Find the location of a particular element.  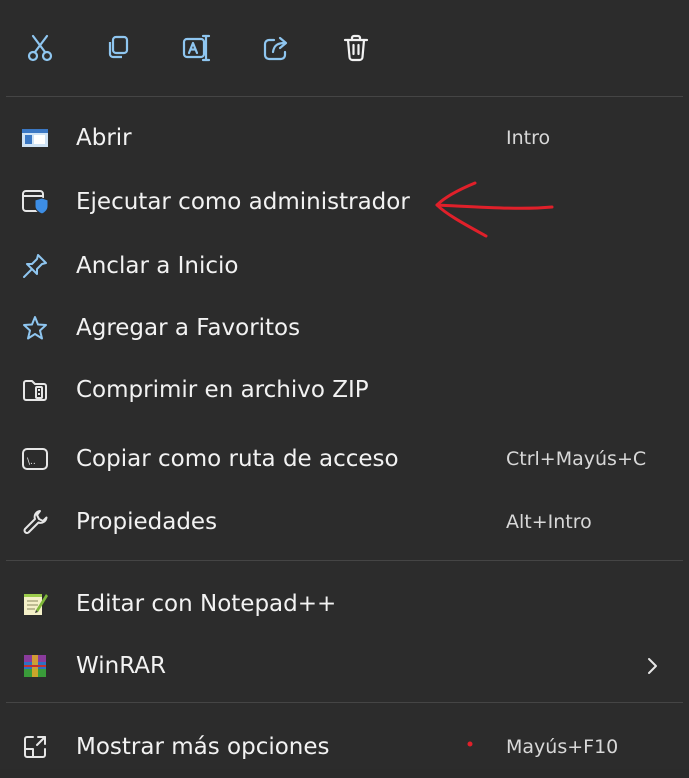

menu-item-label: Propiedades is located at coordinates (147, 522).